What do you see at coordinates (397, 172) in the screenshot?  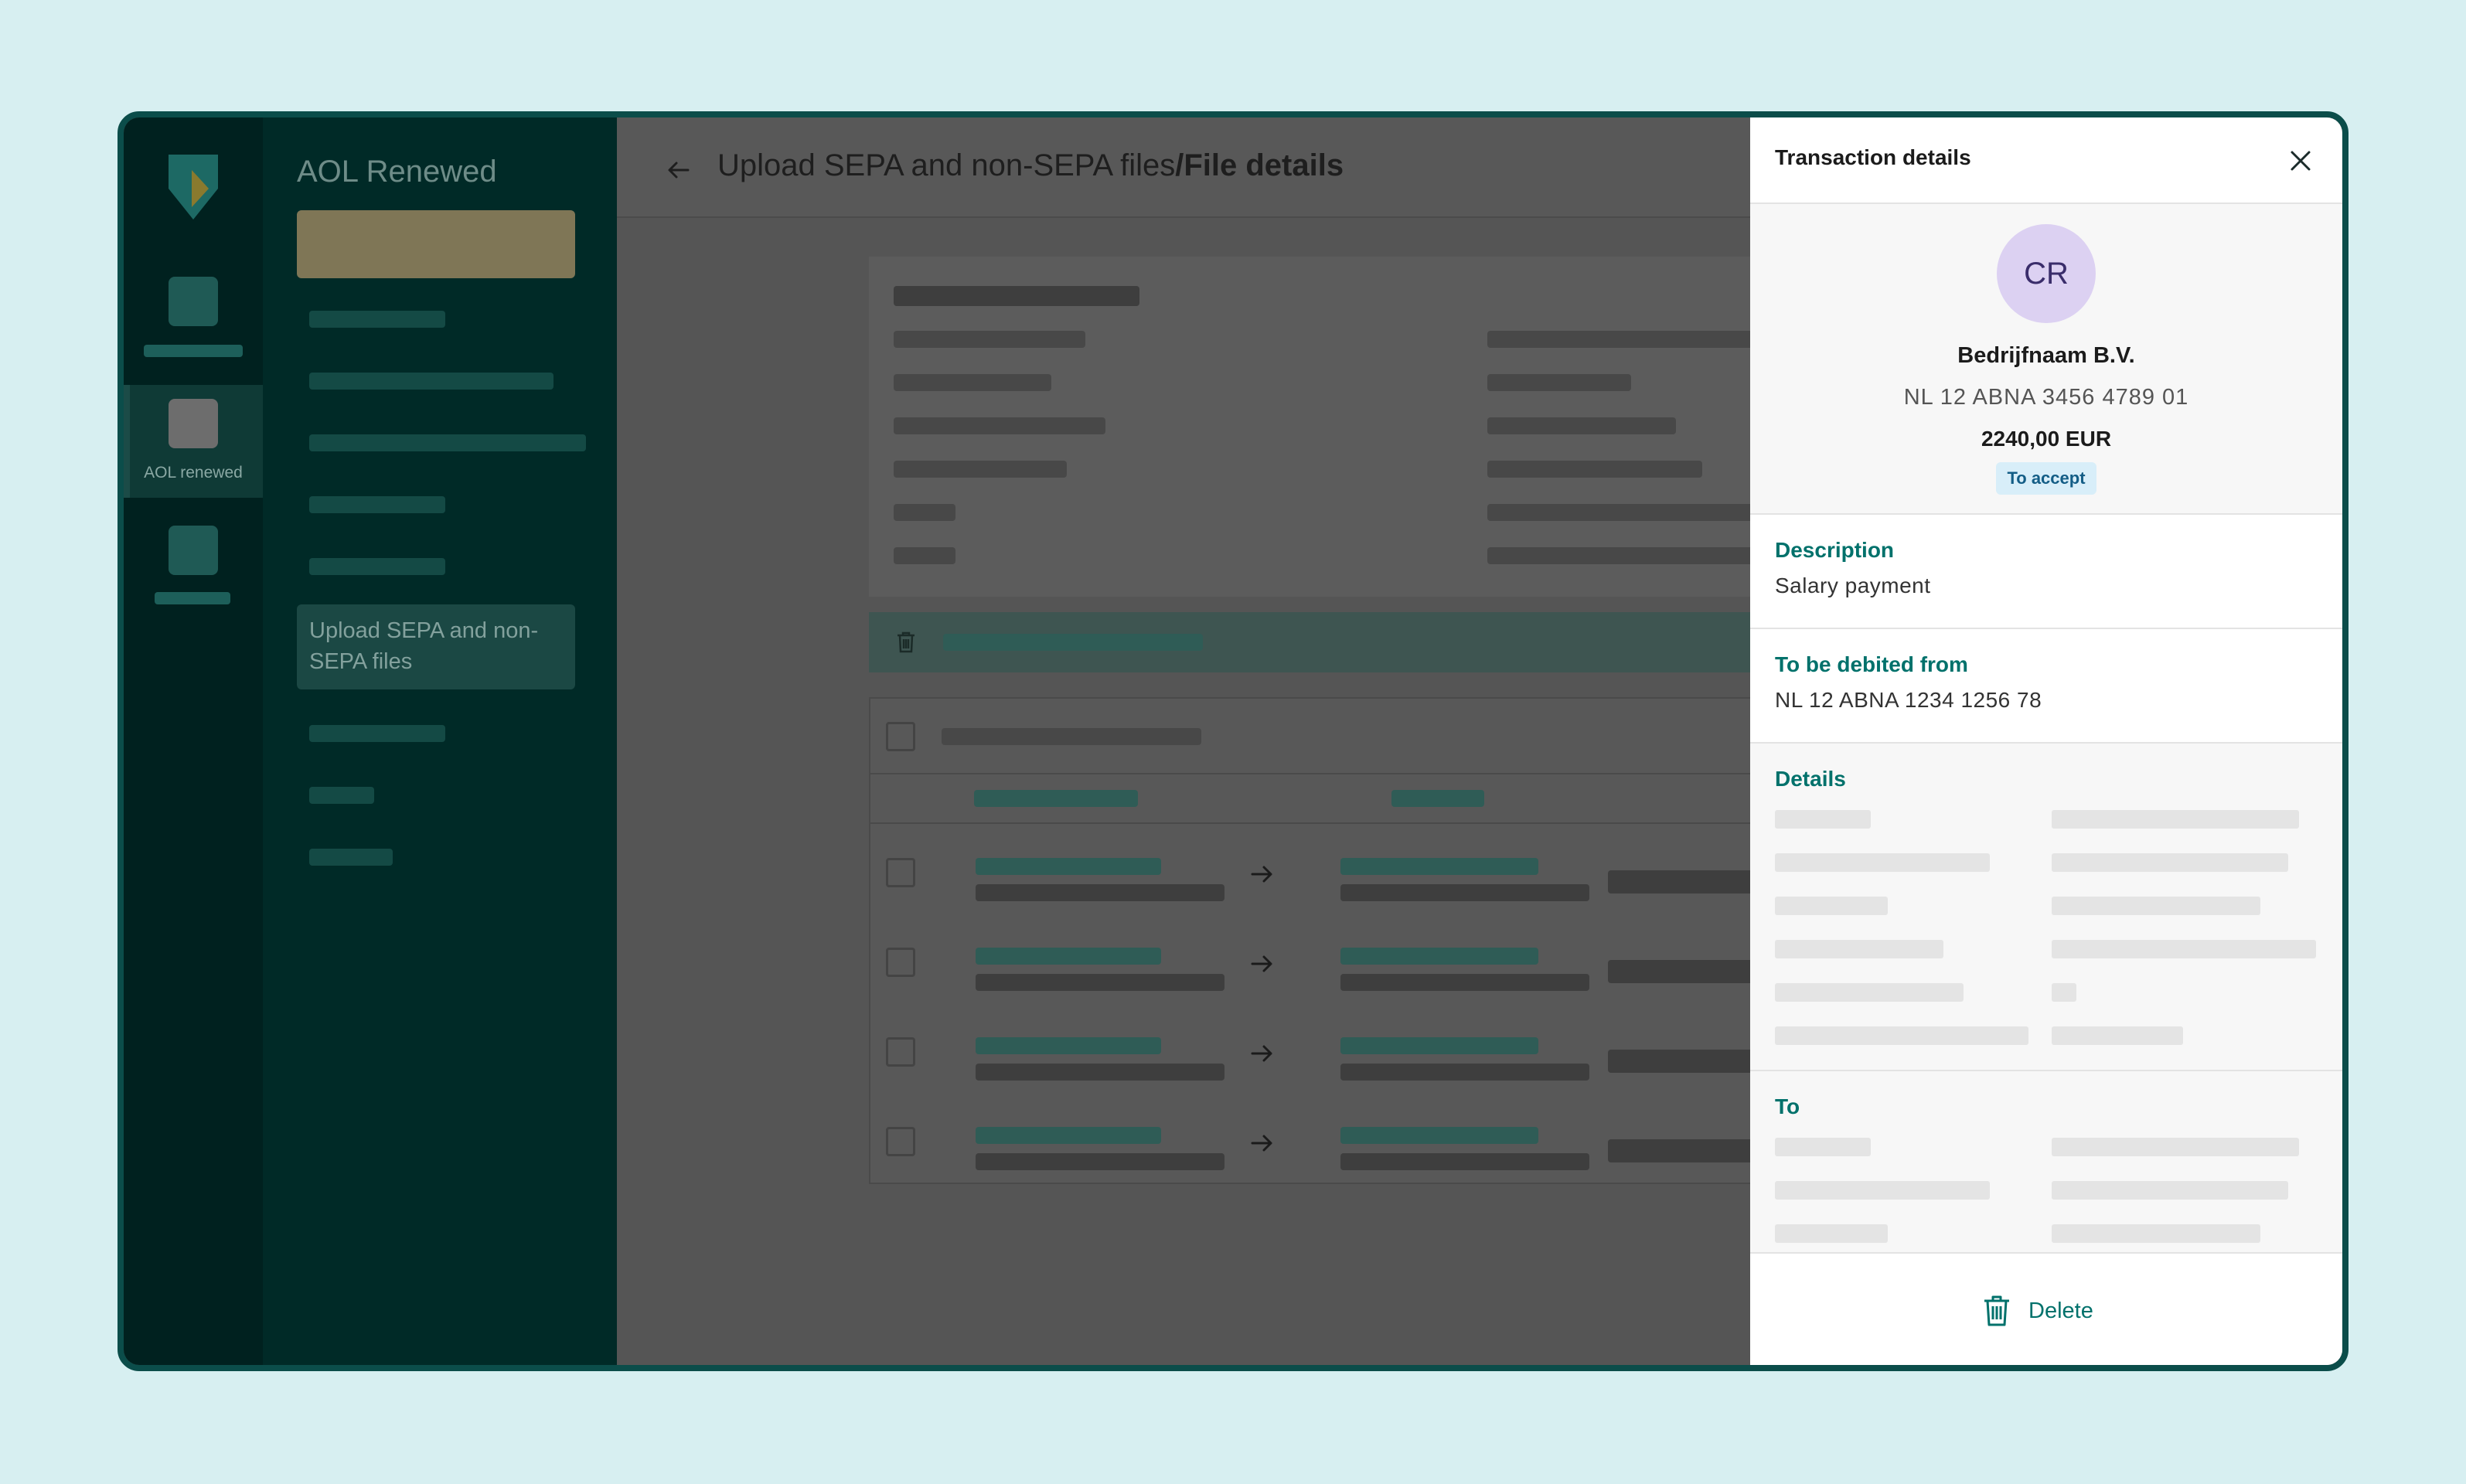 I see `nav-title: AOL Renewed` at bounding box center [397, 172].